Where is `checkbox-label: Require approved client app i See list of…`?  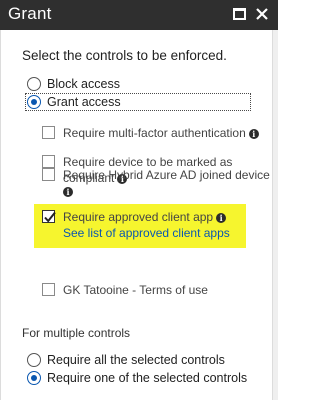 checkbox-label: Require approved client app i See list of… is located at coordinates (146, 225).